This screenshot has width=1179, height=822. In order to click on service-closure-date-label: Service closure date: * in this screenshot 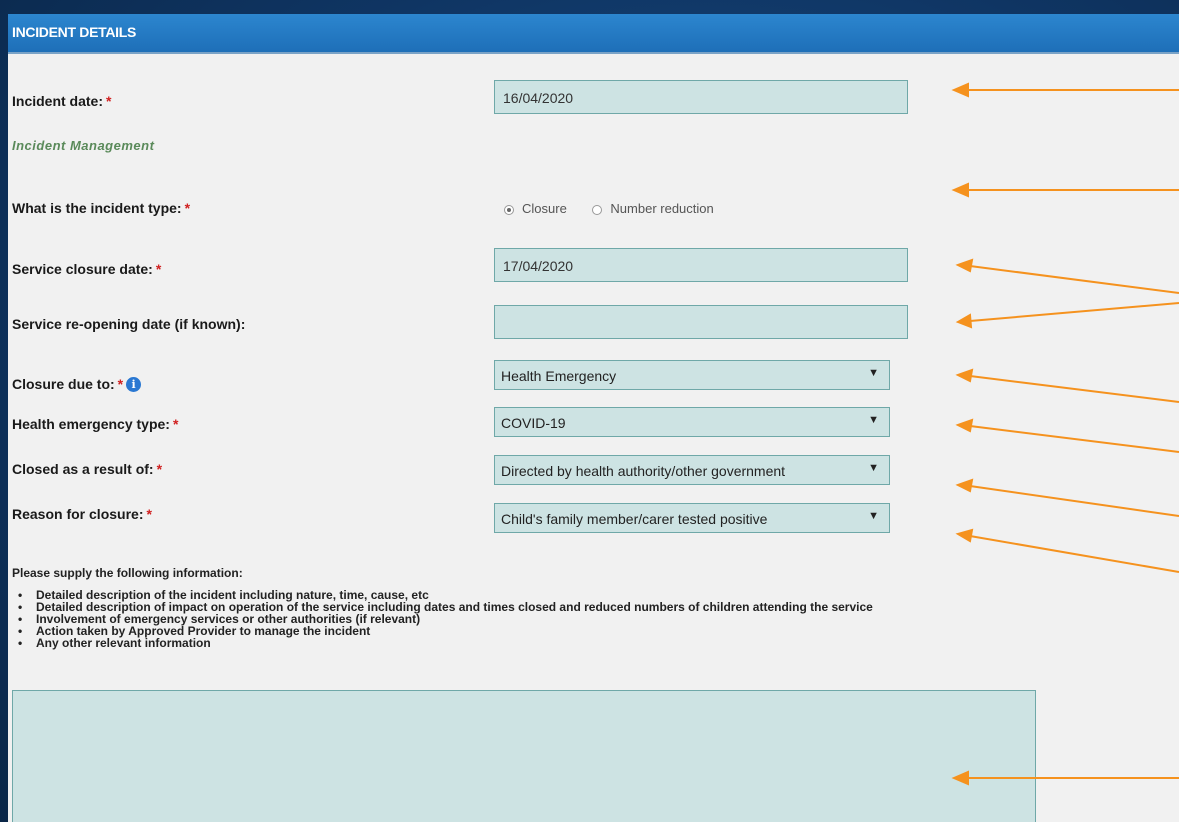, I will do `click(87, 269)`.